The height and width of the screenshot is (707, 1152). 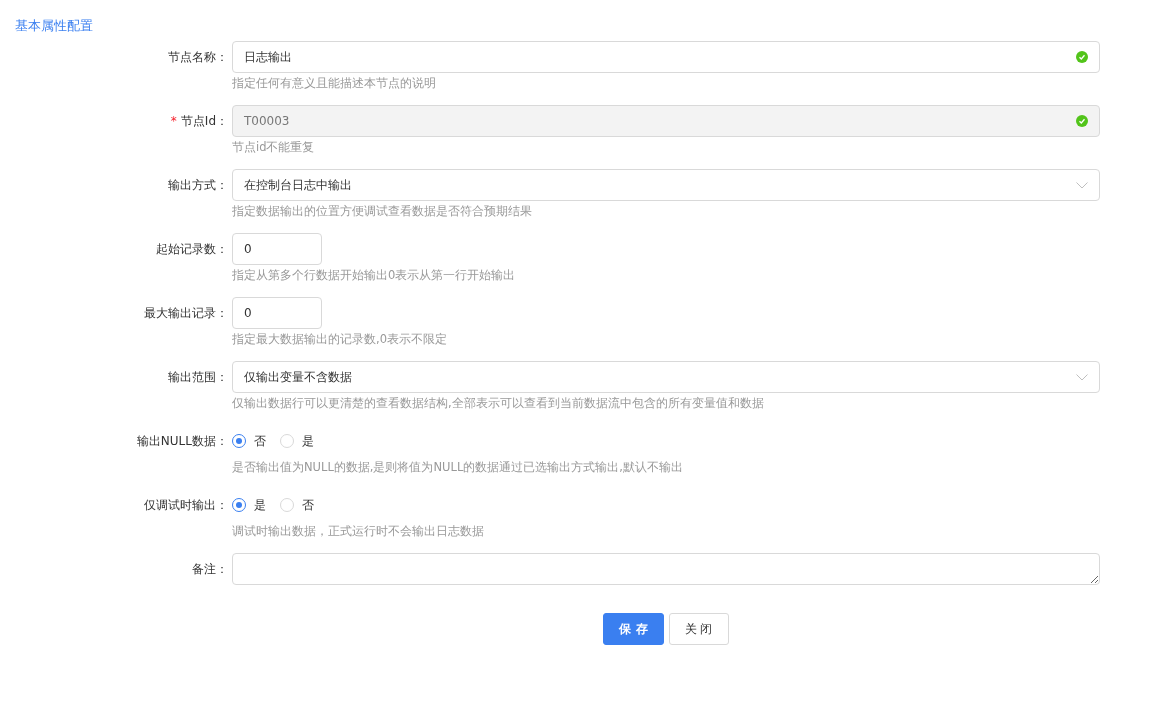 What do you see at coordinates (173, 121) in the screenshot?
I see `required-asterisk: *` at bounding box center [173, 121].